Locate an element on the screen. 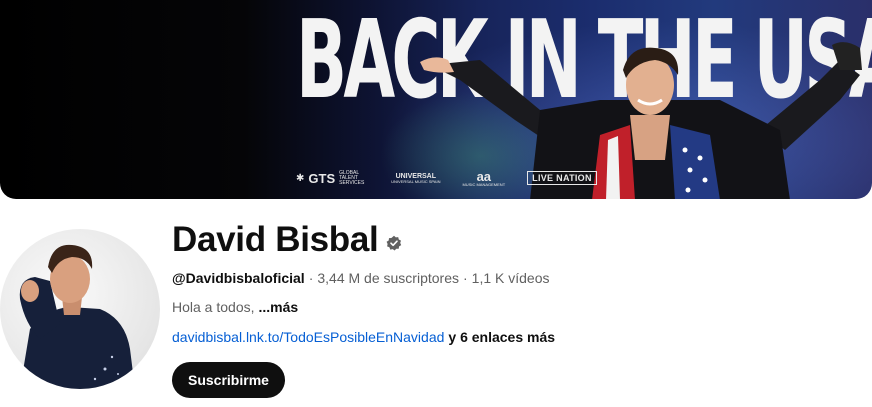  gts-logo: ✱ GTS GLOBAL TALENT SERVICES is located at coordinates (332, 177).